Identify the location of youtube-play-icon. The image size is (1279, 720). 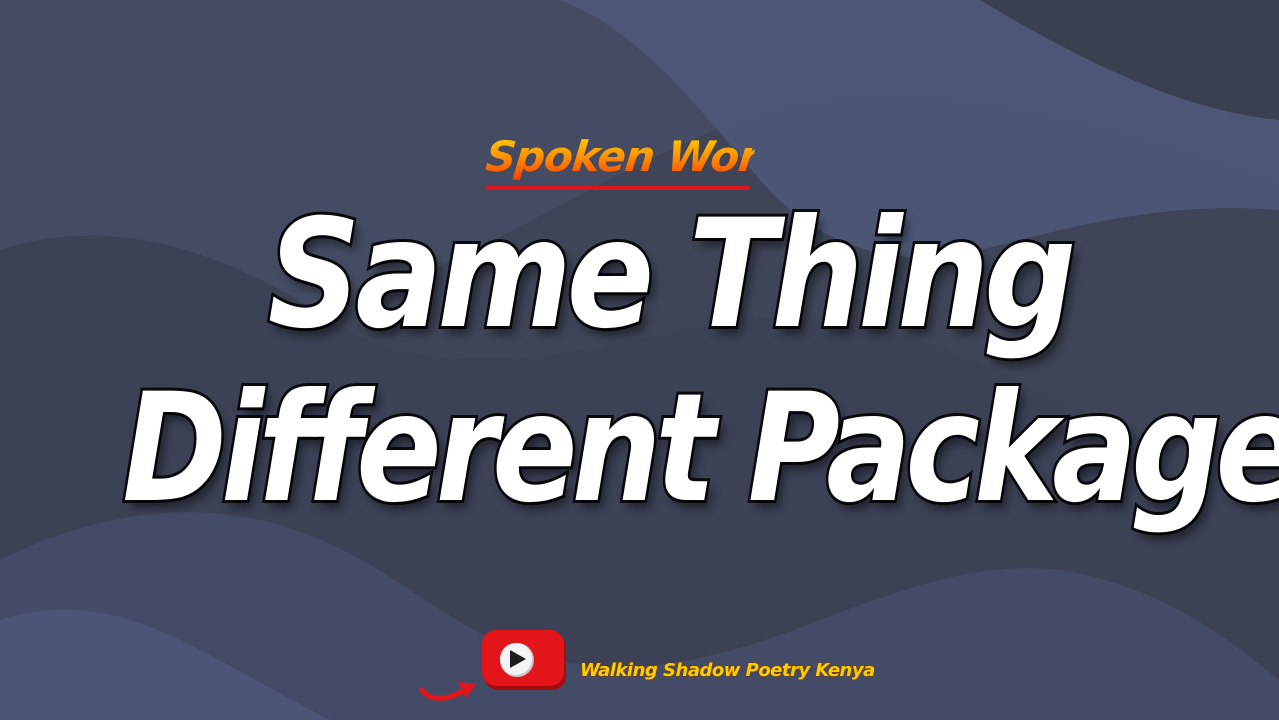
(525, 661).